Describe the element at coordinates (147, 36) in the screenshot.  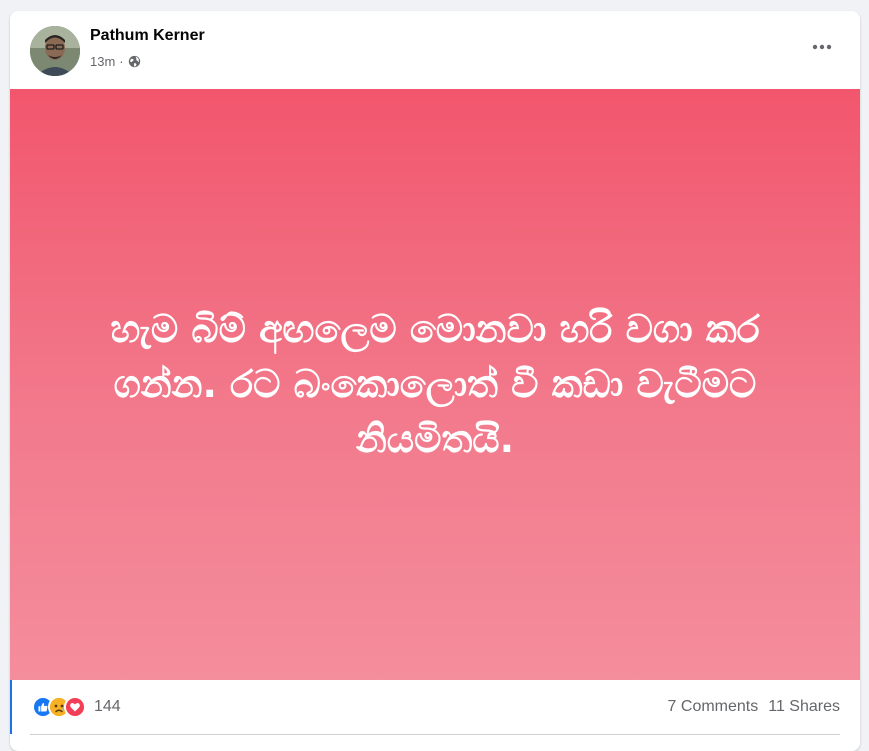
I see `author-name: Pathum Kerner` at that location.